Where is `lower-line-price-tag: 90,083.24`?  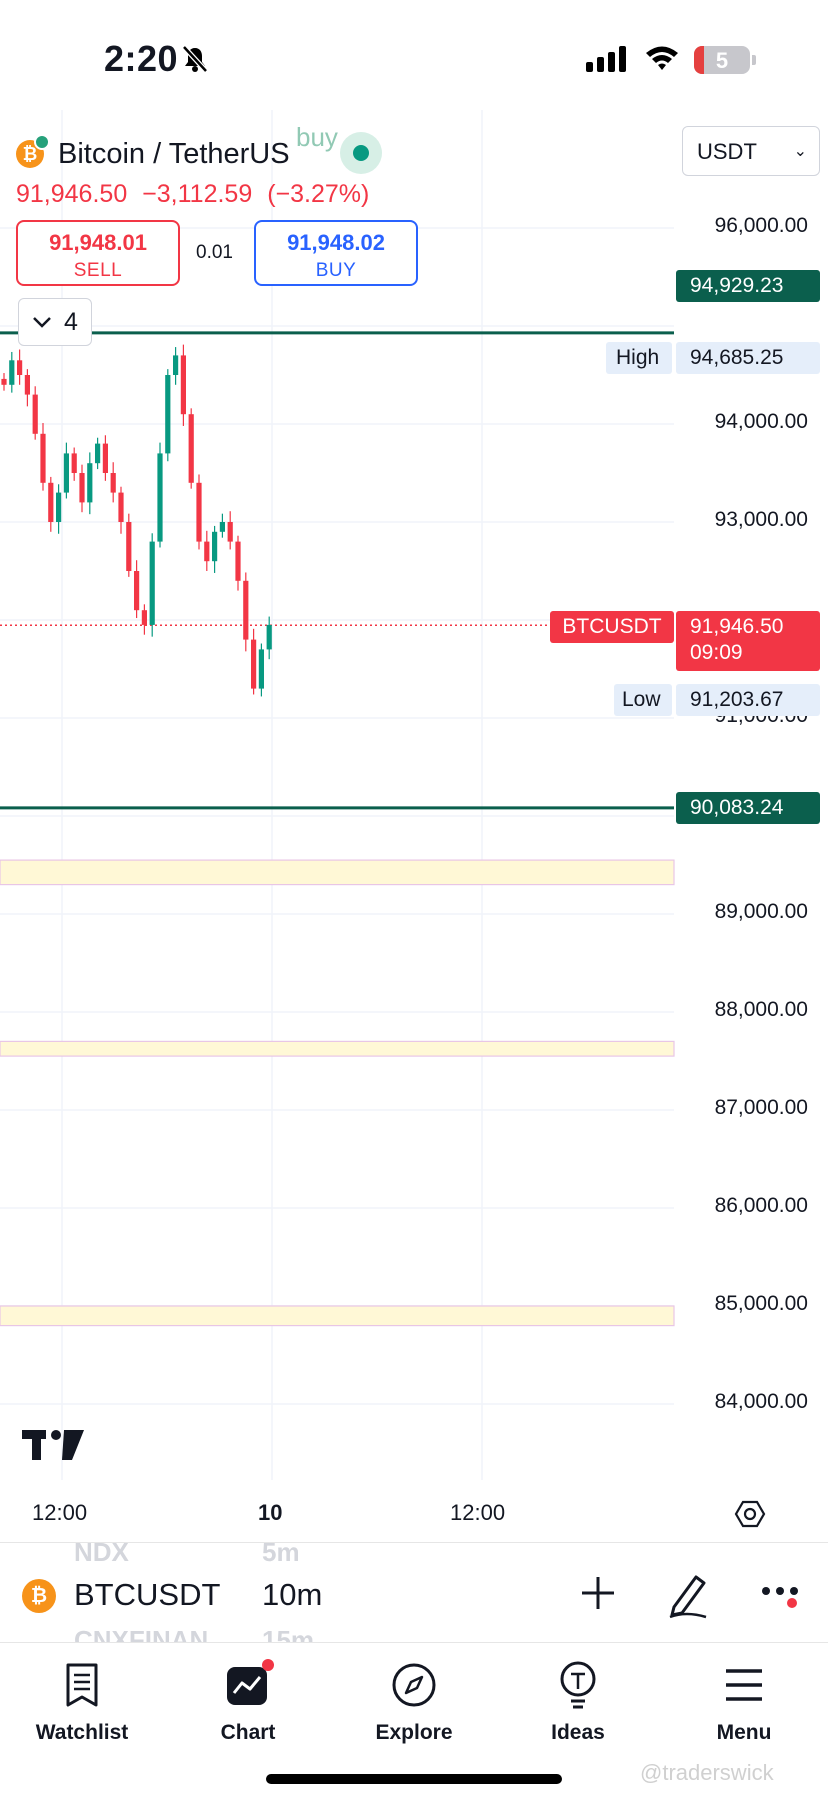
lower-line-price-tag: 90,083.24 is located at coordinates (748, 808).